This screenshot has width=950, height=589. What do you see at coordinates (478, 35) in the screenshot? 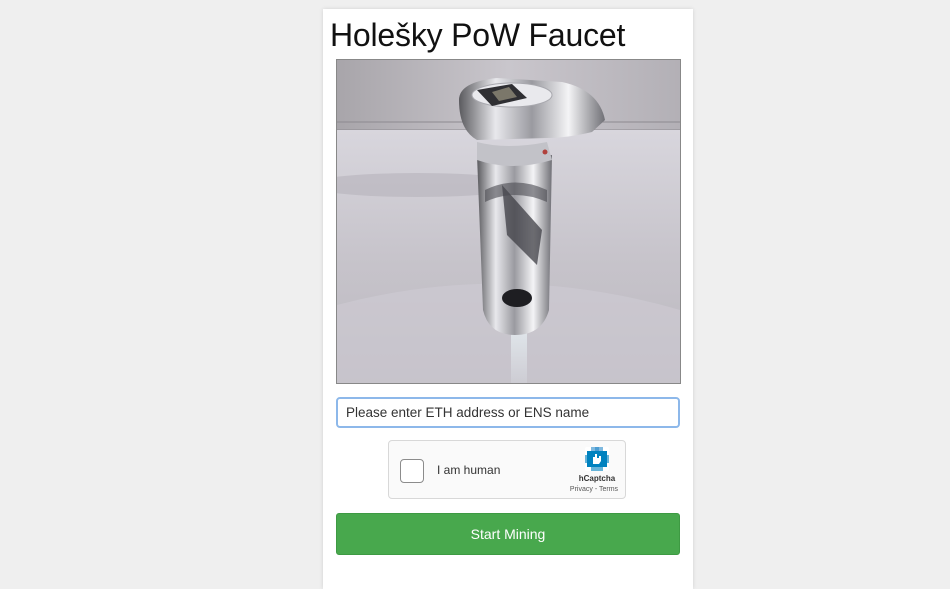
I see `page-title: Holešky PoW Faucet` at bounding box center [478, 35].